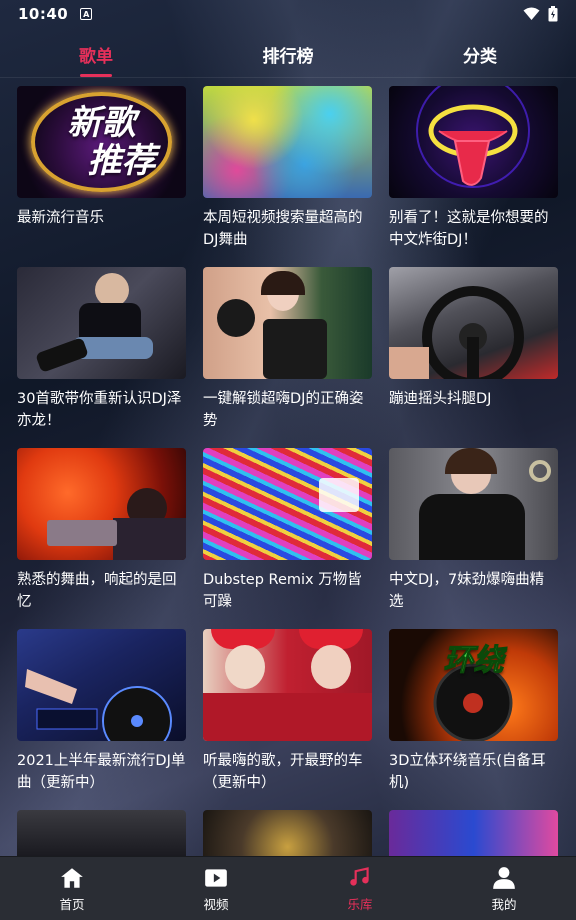 Image resolution: width=576 pixels, height=920 pixels. Describe the element at coordinates (121, 161) in the screenshot. I see `cover-text-line2: 推荐` at that location.